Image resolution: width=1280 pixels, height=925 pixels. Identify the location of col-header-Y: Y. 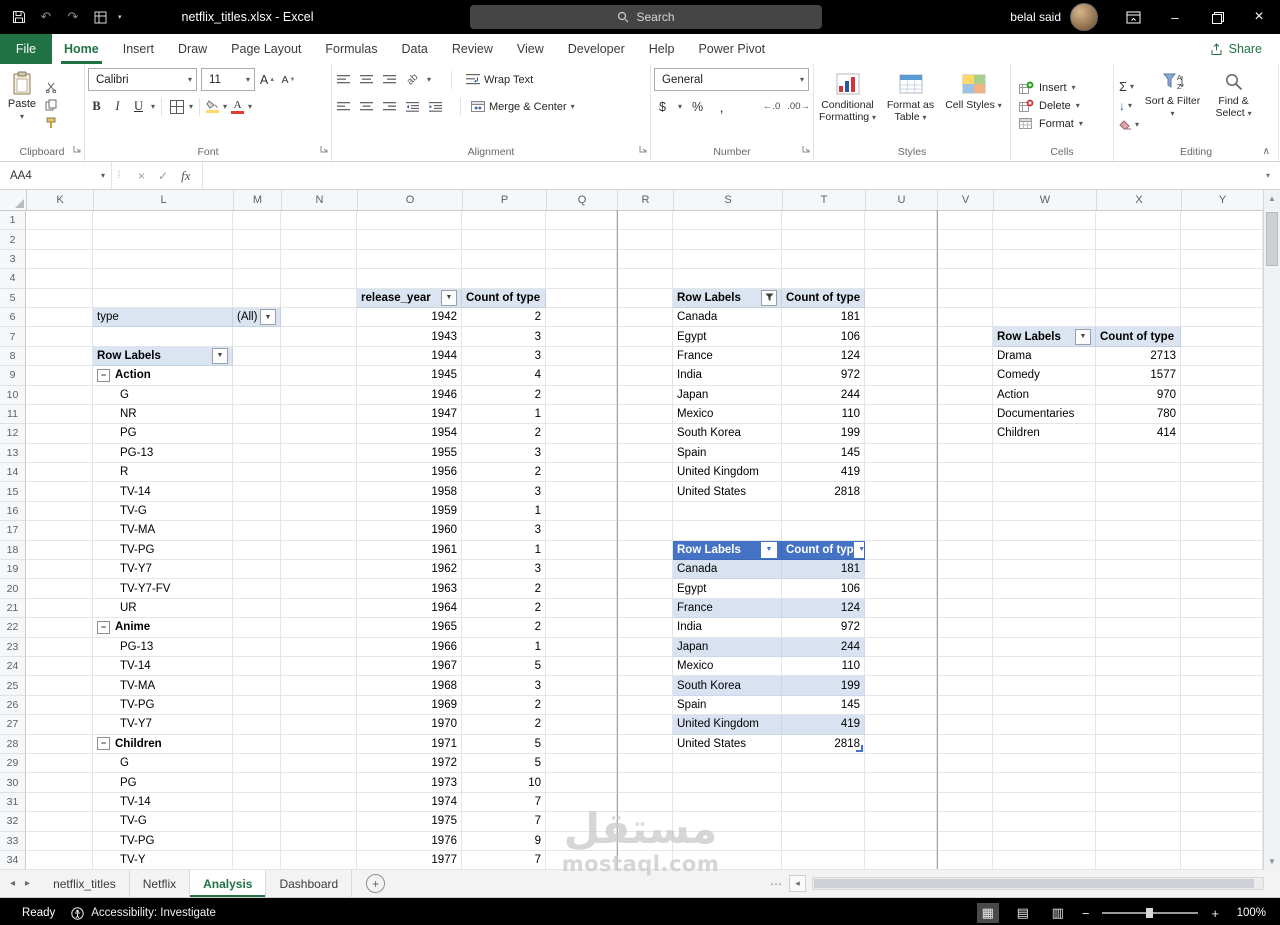
(1223, 200).